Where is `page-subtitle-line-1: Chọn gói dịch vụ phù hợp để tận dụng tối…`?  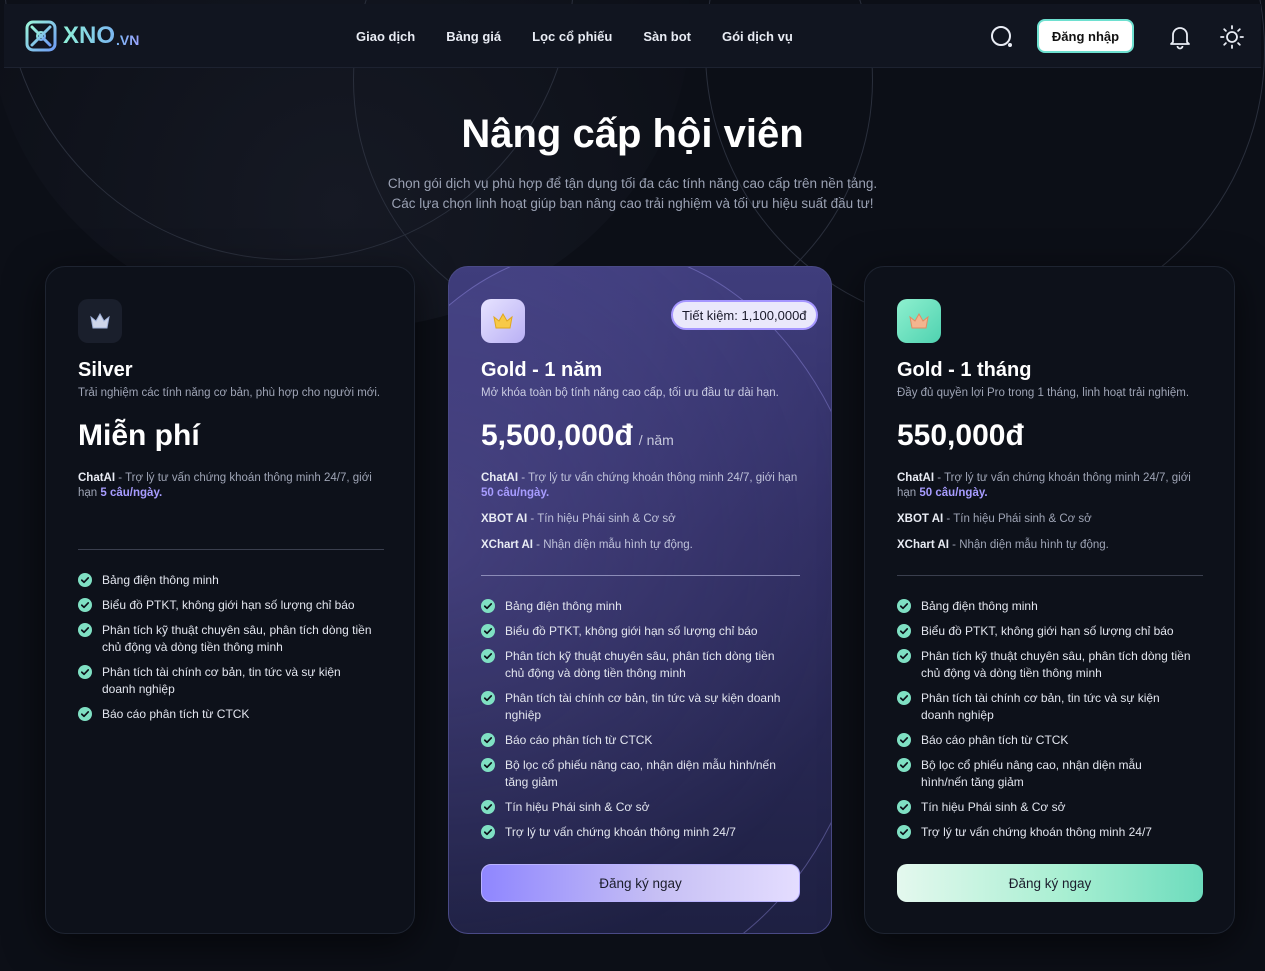
page-subtitle-line-1: Chọn gói dịch vụ phù hợp để tận dụng tối… is located at coordinates (632, 183).